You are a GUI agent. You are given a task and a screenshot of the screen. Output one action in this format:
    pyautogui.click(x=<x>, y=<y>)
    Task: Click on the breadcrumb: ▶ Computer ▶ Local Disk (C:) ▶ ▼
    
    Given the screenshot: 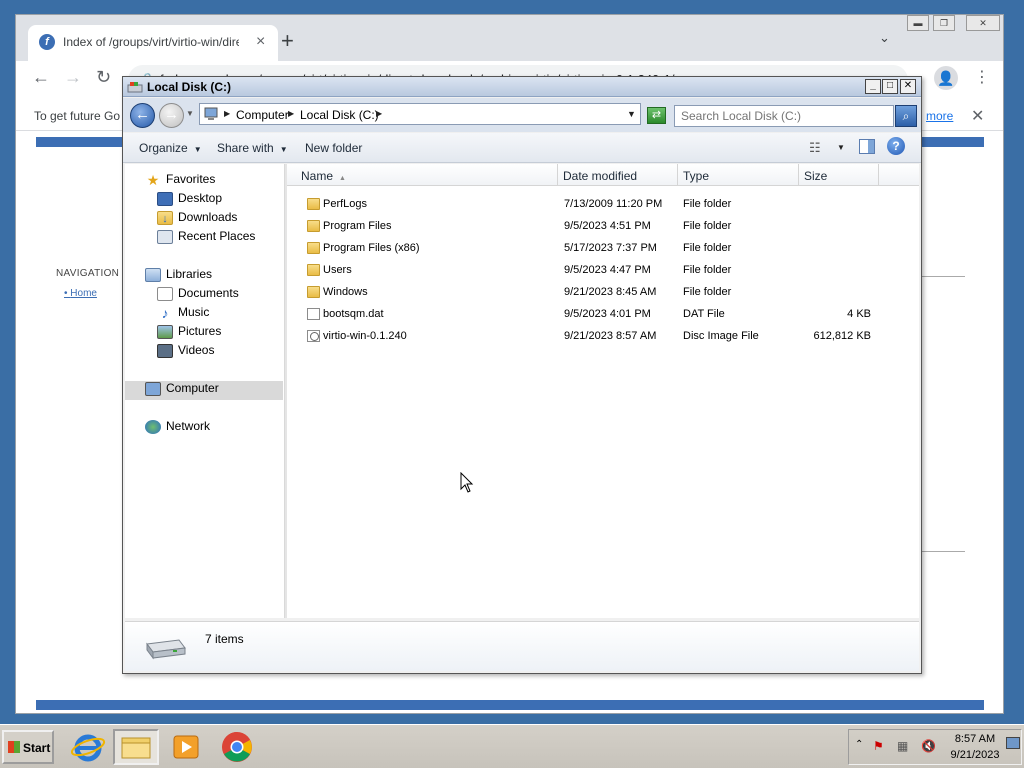 What is the action you would take?
    pyautogui.click(x=420, y=114)
    